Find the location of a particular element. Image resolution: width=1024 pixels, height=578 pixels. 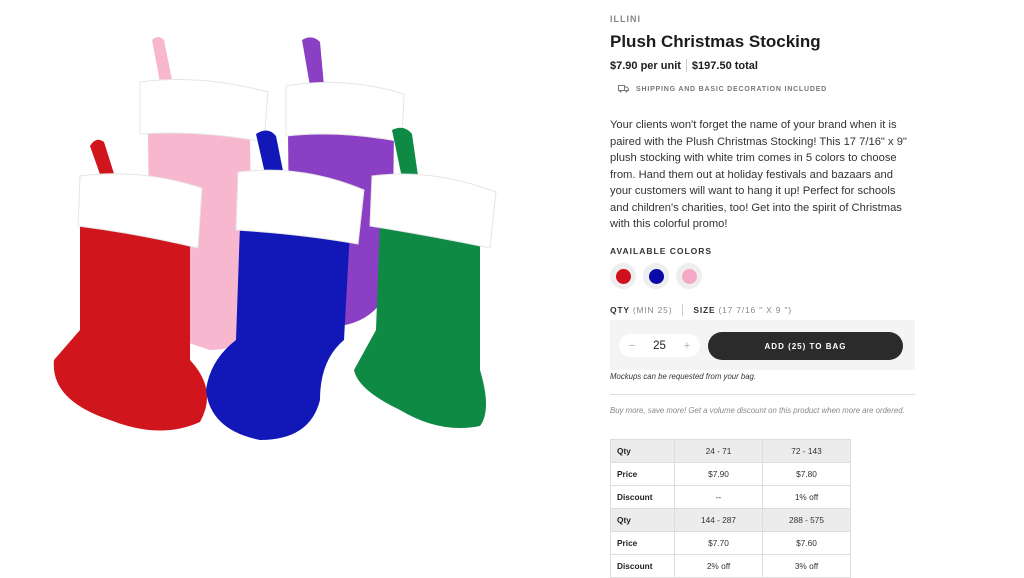

table-row: Discount 2% off 3% off is located at coordinates (730, 566).